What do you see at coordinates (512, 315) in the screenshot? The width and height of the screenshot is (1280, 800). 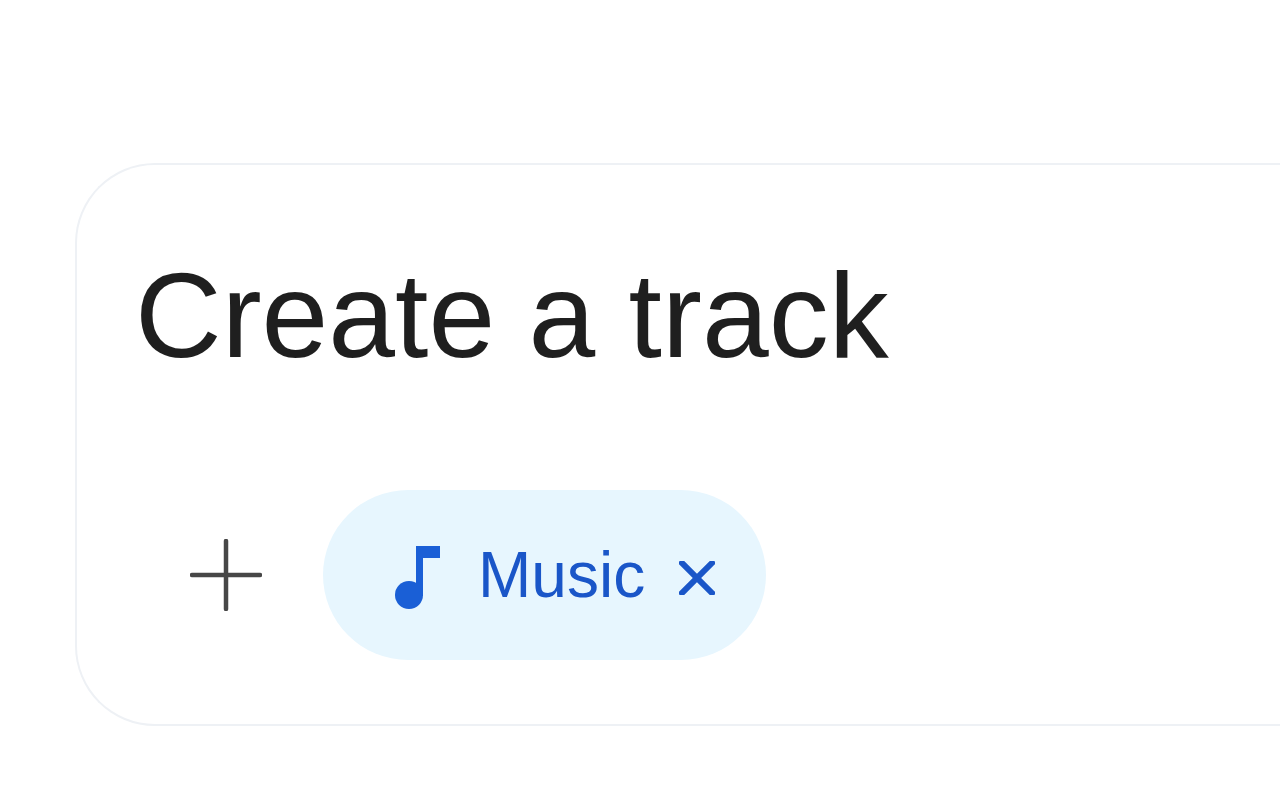 I see `card-title: Create a track` at bounding box center [512, 315].